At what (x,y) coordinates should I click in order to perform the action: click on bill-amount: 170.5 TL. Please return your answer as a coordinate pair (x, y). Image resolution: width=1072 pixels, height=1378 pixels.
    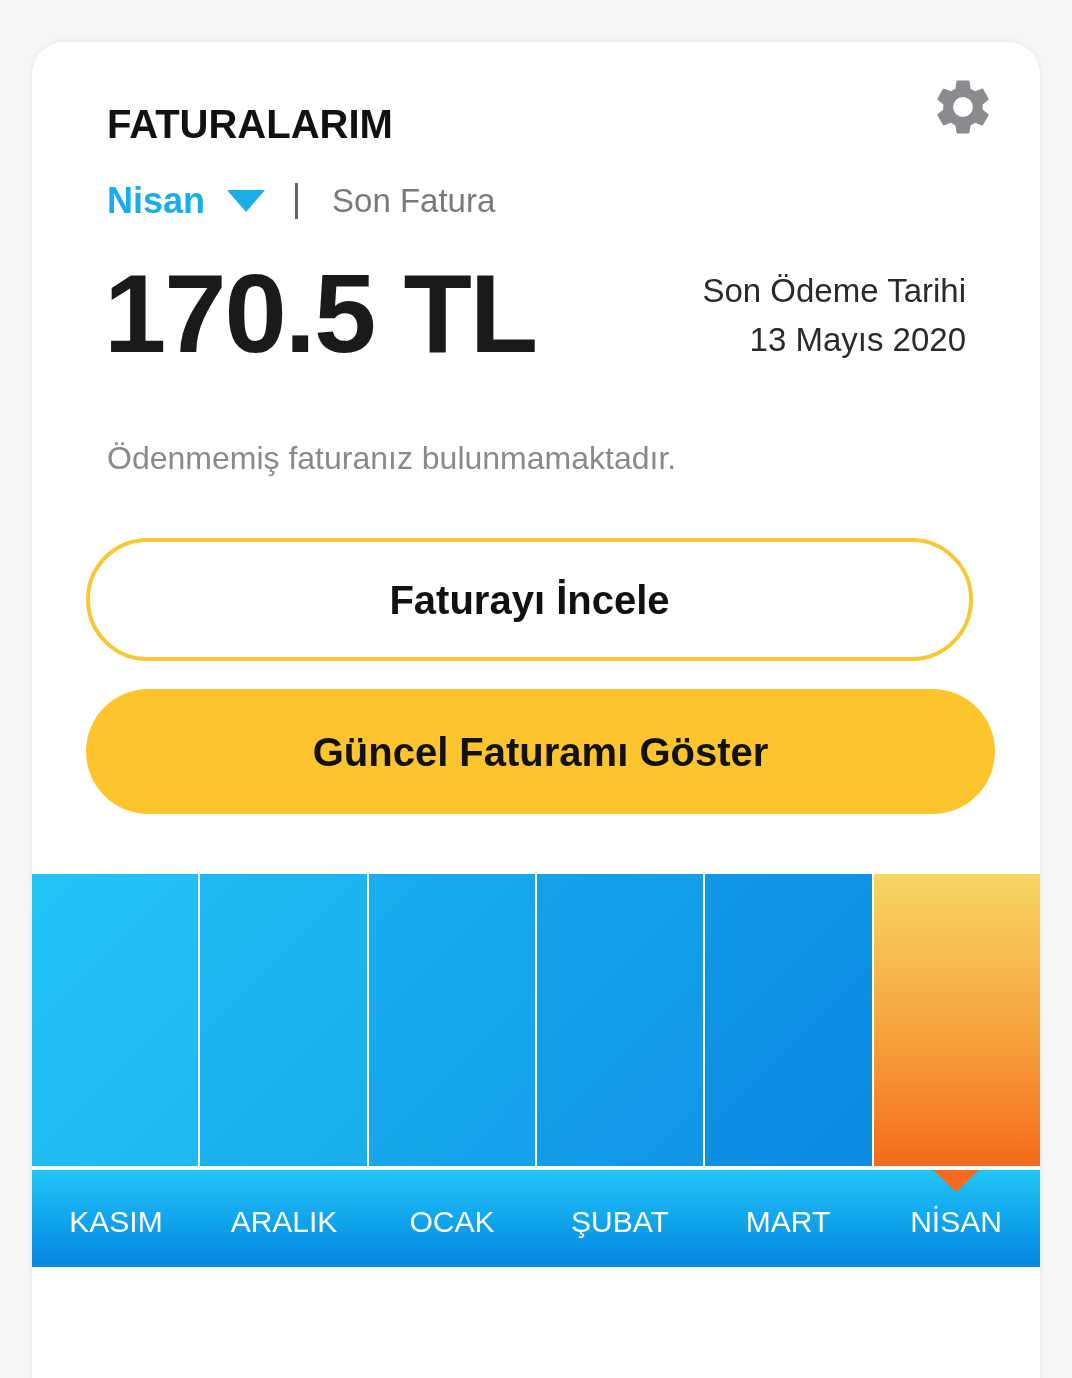
    Looking at the image, I should click on (320, 314).